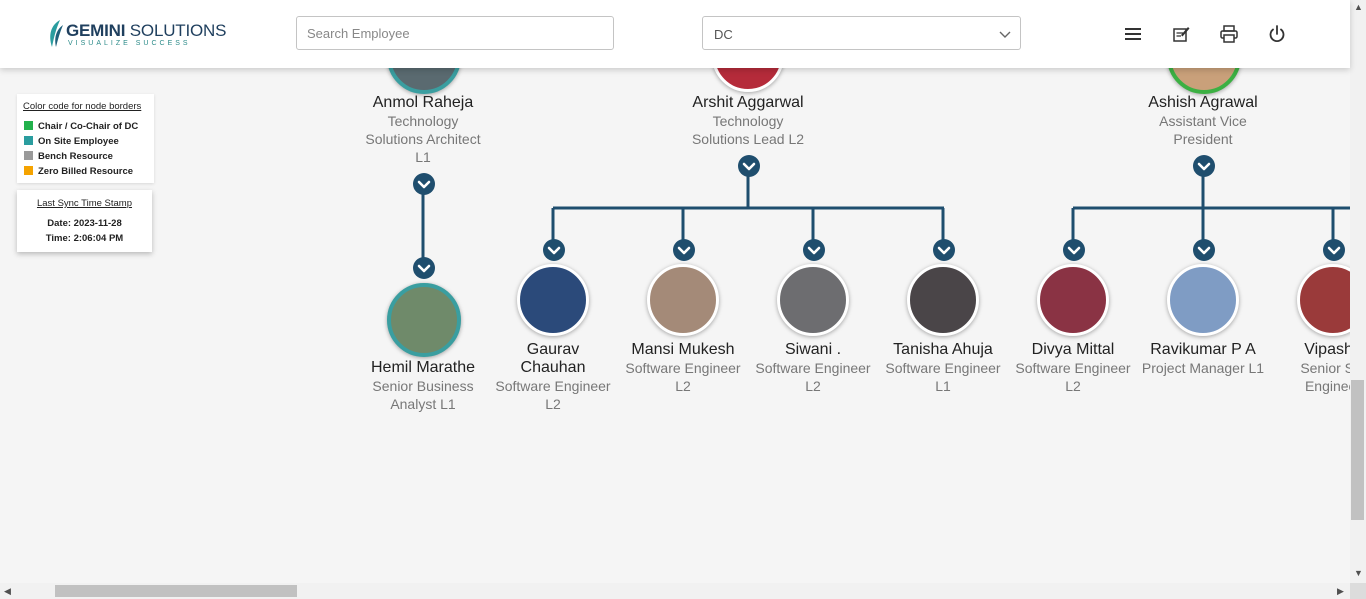 Image resolution: width=1366 pixels, height=599 pixels. I want to click on employee-name: Divya Mittal, so click(1073, 349).